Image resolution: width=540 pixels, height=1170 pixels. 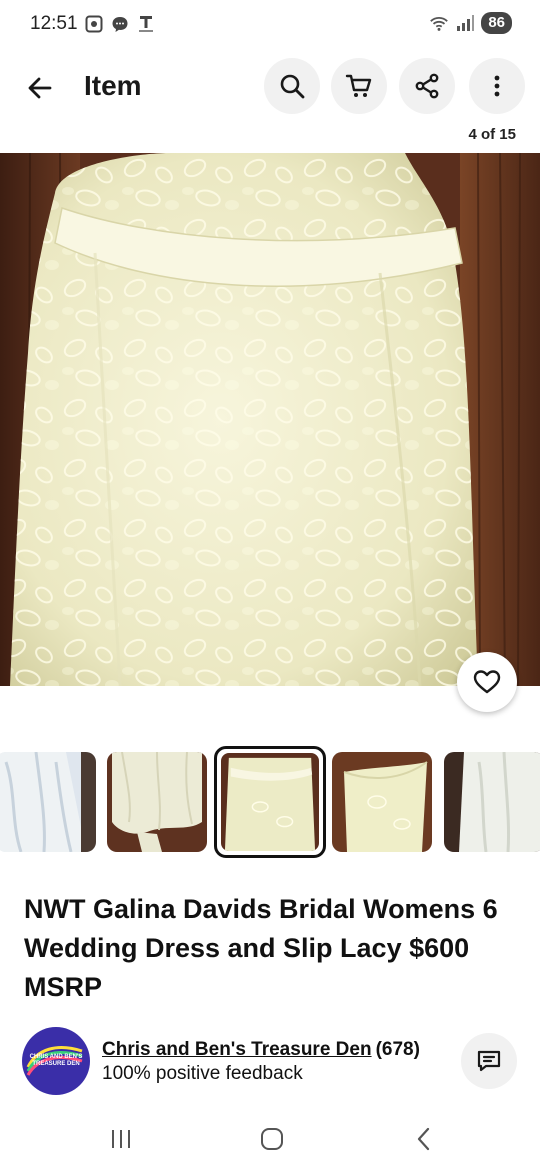 I want to click on share-button, so click(x=427, y=86).